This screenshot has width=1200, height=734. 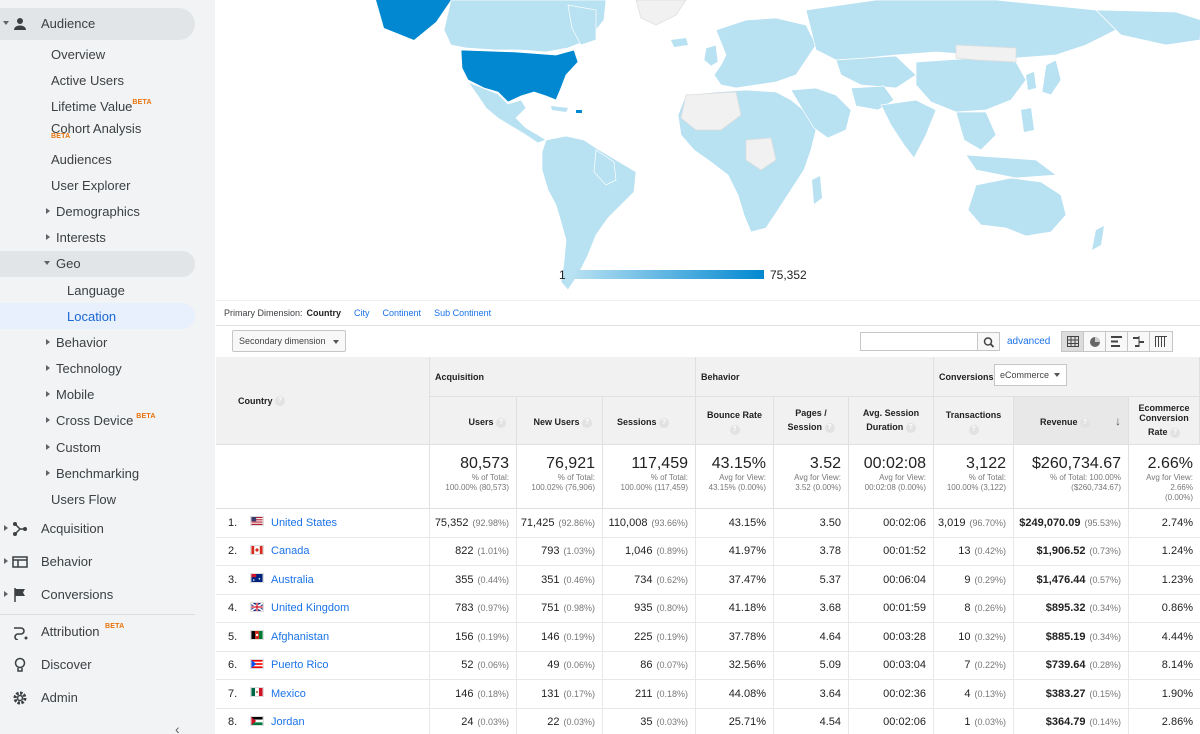 I want to click on country-link: Australia, so click(x=292, y=580).